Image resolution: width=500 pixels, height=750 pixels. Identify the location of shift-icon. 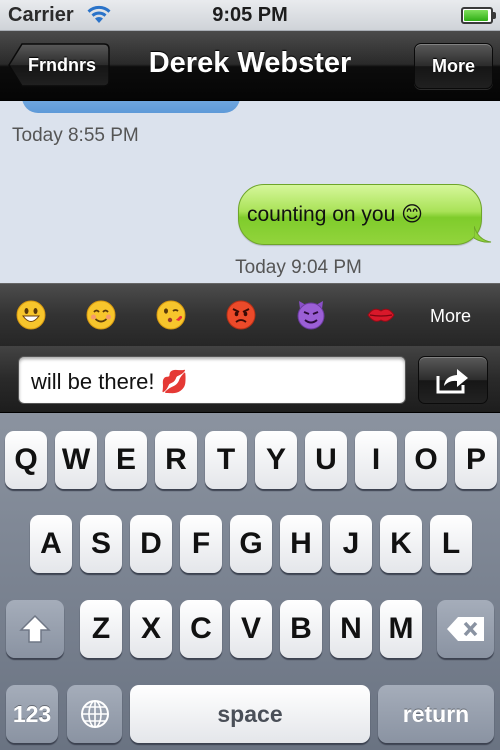
(35, 628).